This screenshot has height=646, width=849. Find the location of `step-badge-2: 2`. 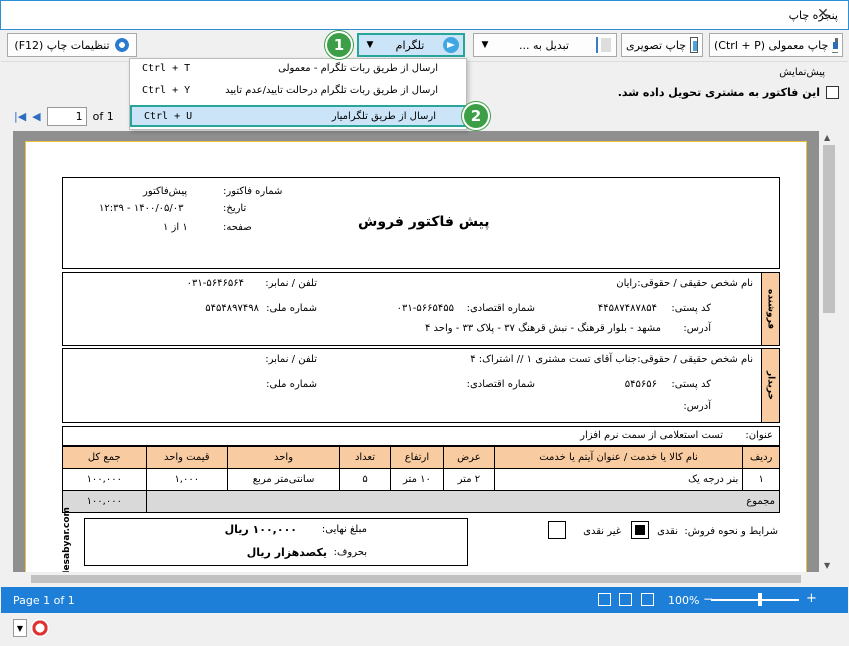

step-badge-2: 2 is located at coordinates (476, 116).